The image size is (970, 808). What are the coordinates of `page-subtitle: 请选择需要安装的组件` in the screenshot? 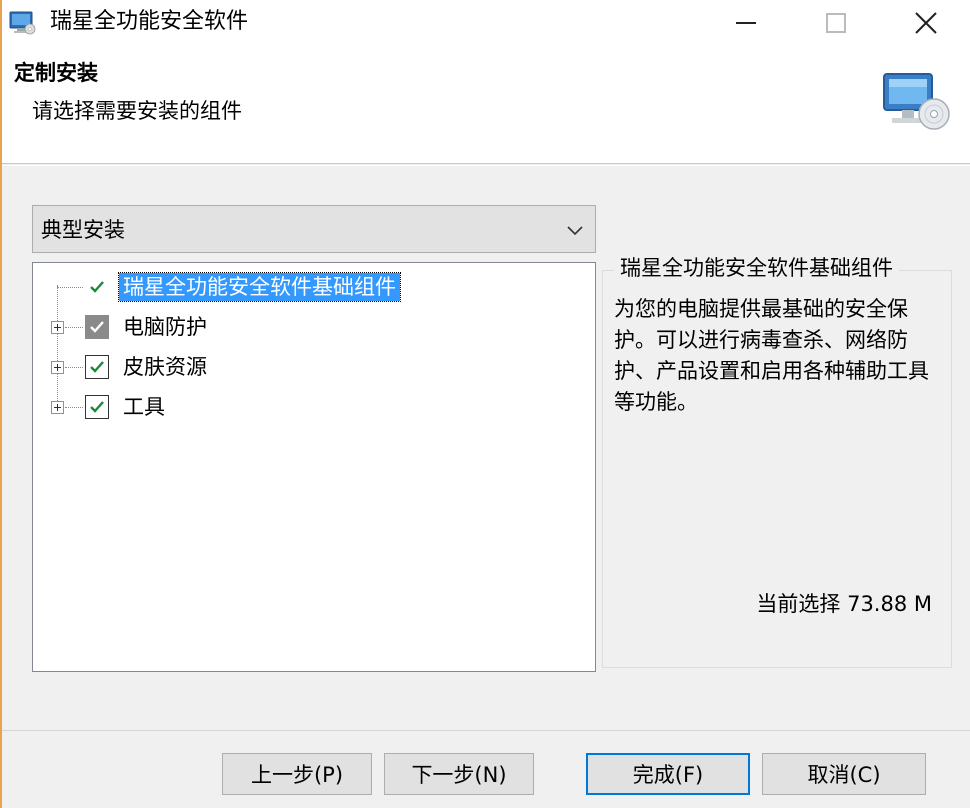 It's located at (137, 111).